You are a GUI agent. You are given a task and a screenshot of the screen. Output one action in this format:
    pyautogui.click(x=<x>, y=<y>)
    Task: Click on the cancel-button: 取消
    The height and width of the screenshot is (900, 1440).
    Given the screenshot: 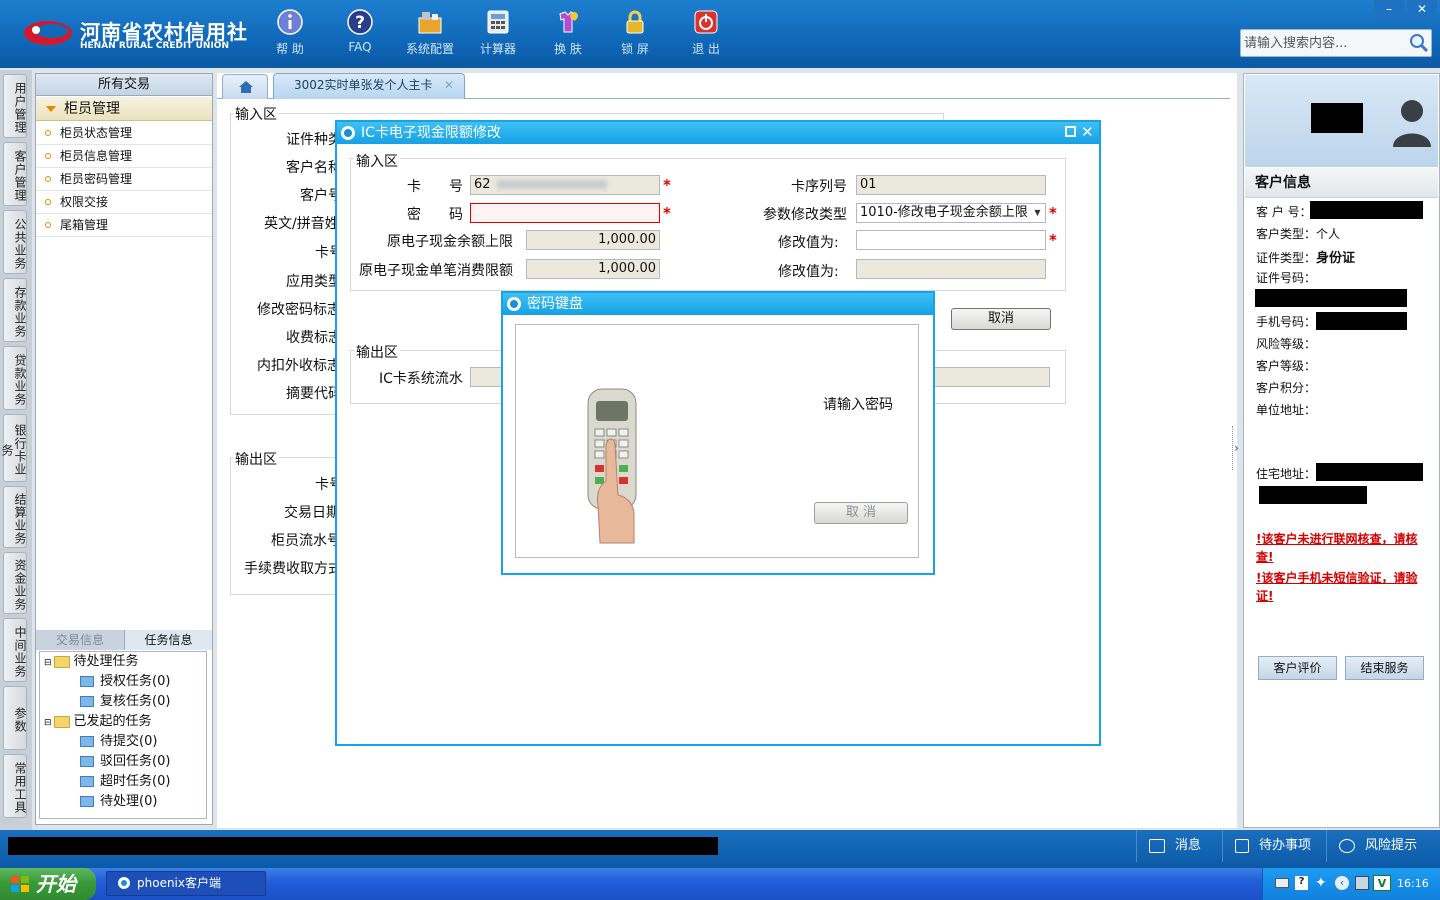 What is the action you would take?
    pyautogui.click(x=1001, y=319)
    